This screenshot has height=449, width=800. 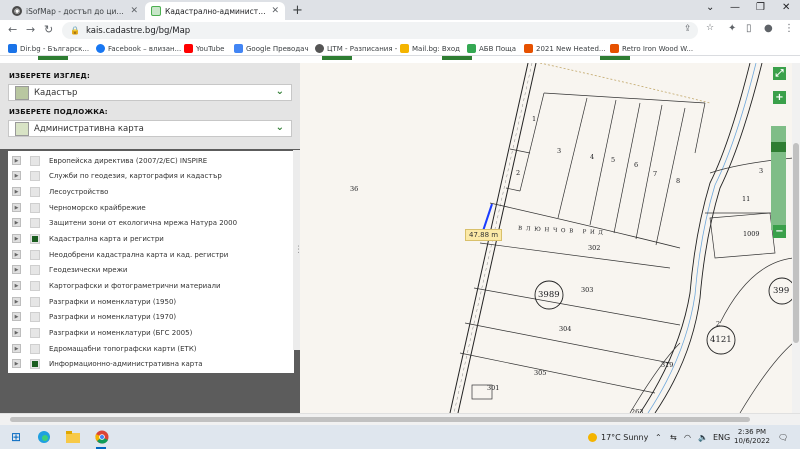 I want to click on bookmark-item: Google Преводач, so click(x=271, y=48).